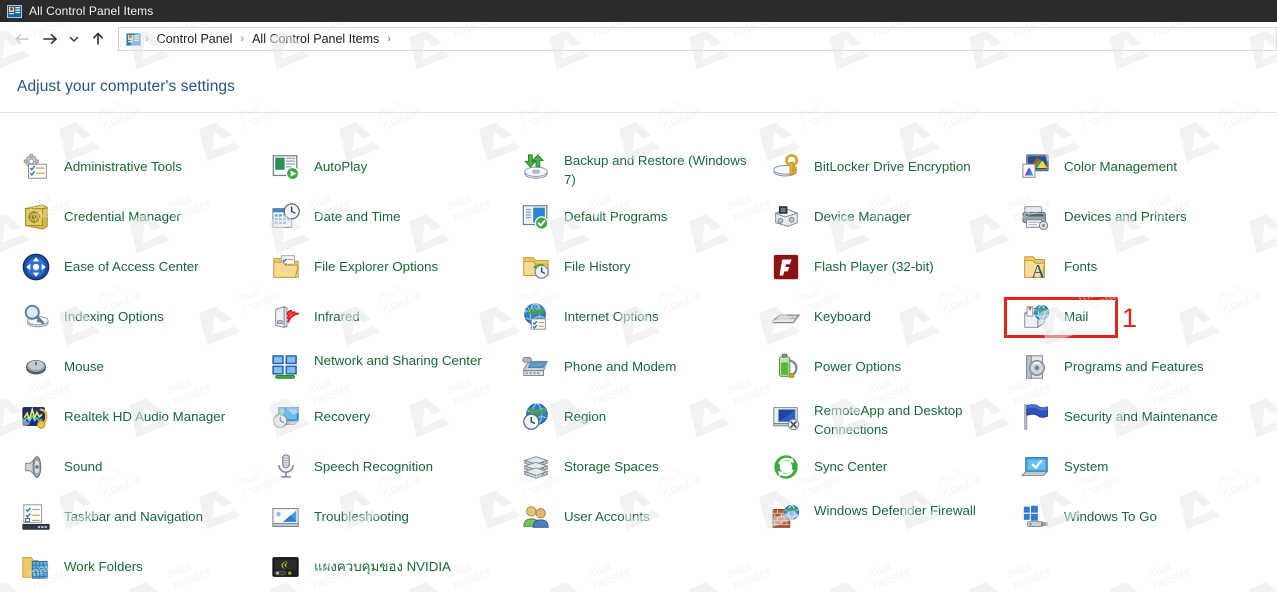 The image size is (1277, 595). Describe the element at coordinates (536, 217) in the screenshot. I see `default-programs-icon` at that location.